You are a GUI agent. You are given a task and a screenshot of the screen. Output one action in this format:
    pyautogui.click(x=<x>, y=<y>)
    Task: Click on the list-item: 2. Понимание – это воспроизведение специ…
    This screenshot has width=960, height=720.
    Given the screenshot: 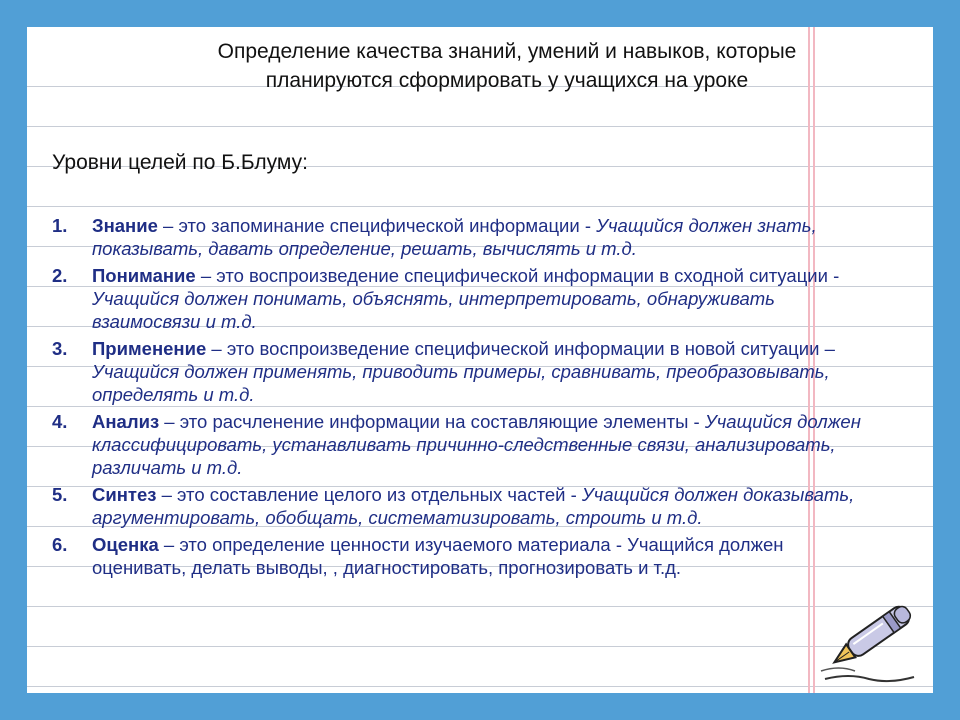 What is the action you would take?
    pyautogui.click(x=467, y=298)
    